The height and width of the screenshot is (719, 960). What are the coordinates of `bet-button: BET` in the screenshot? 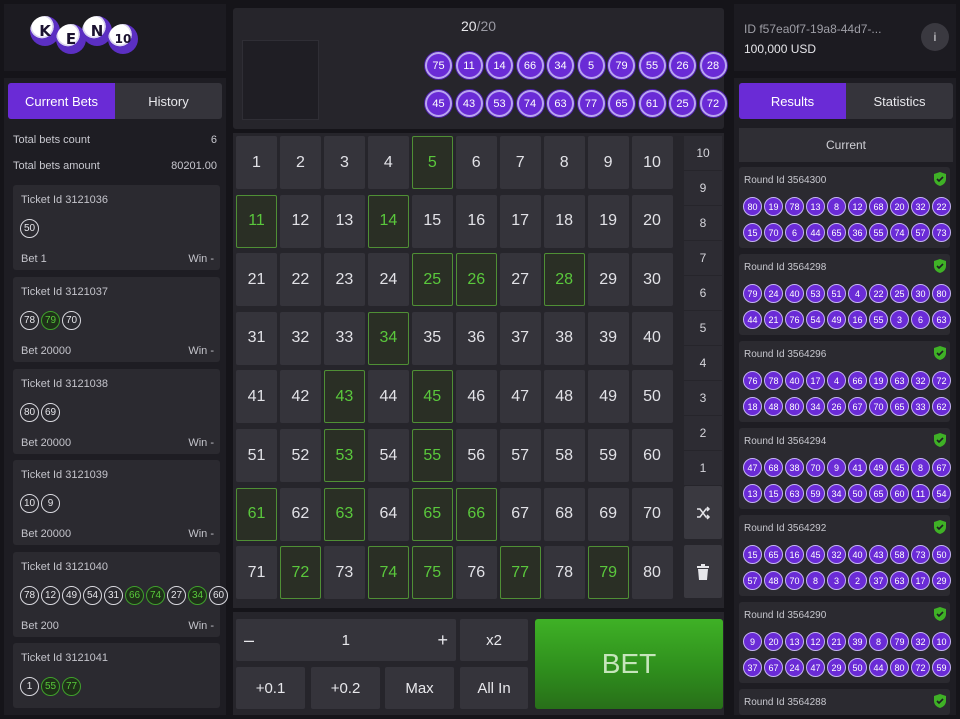 It's located at (629, 664).